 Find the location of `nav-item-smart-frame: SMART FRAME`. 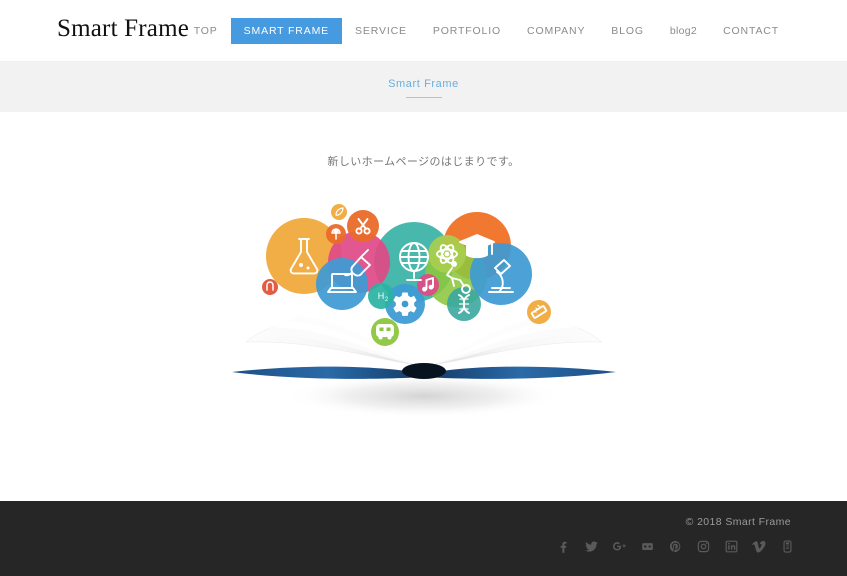

nav-item-smart-frame: SMART FRAME is located at coordinates (286, 31).